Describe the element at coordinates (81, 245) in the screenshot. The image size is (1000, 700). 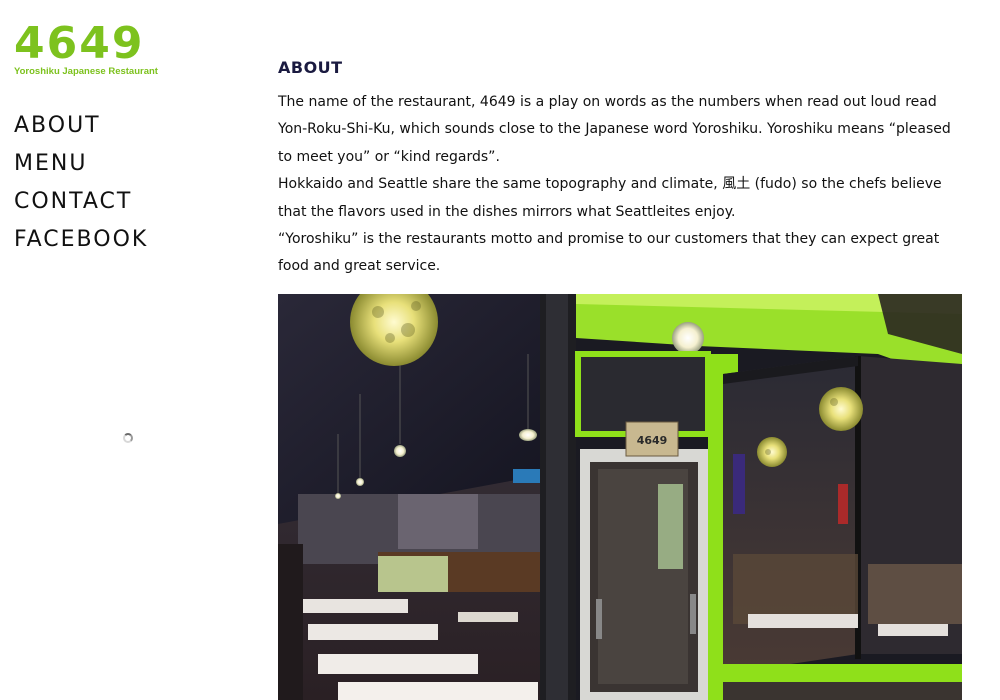
I see `nav-item-facebook: FACEBOOK` at that location.